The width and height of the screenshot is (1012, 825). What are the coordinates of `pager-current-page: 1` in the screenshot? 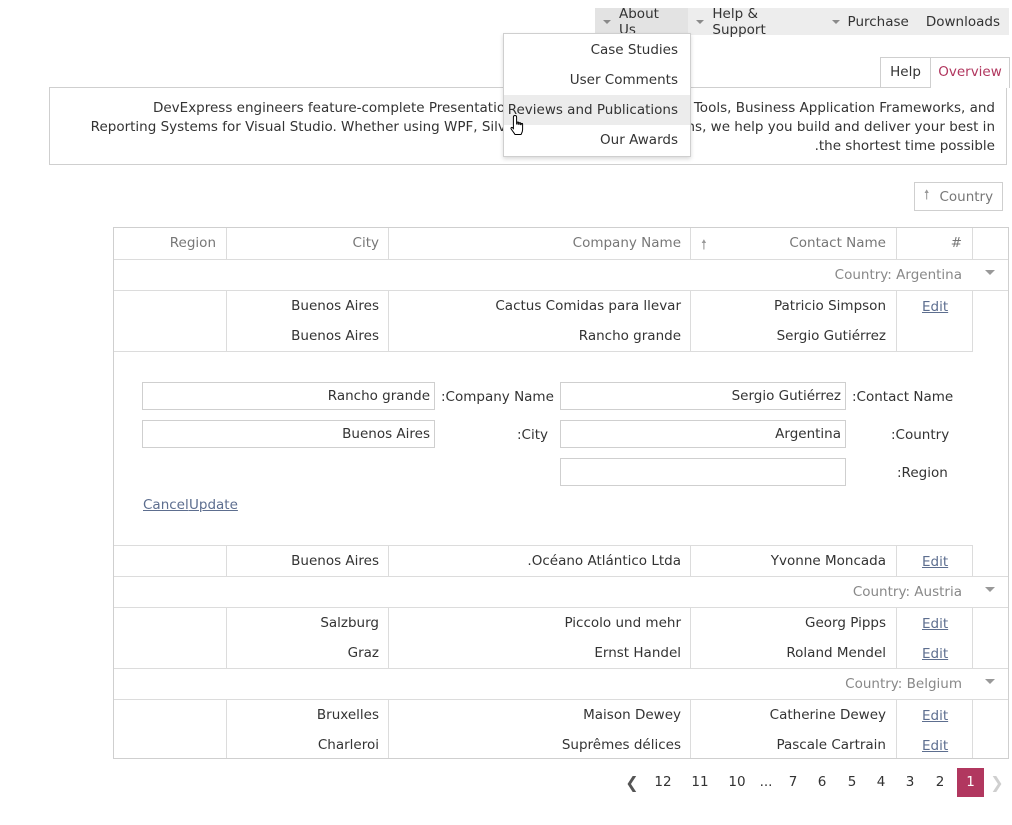 It's located at (970, 782).